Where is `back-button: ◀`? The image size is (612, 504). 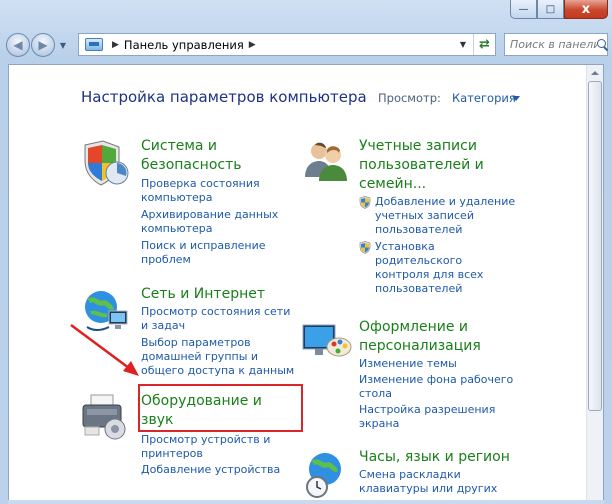 back-button: ◀ is located at coordinates (18, 45).